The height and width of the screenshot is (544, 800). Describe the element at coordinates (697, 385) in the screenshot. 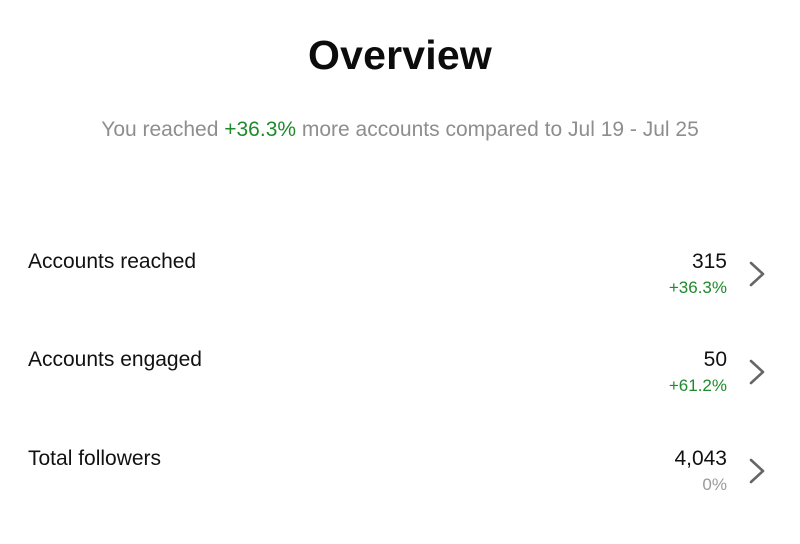

I see `metric-change: +61.2%` at that location.